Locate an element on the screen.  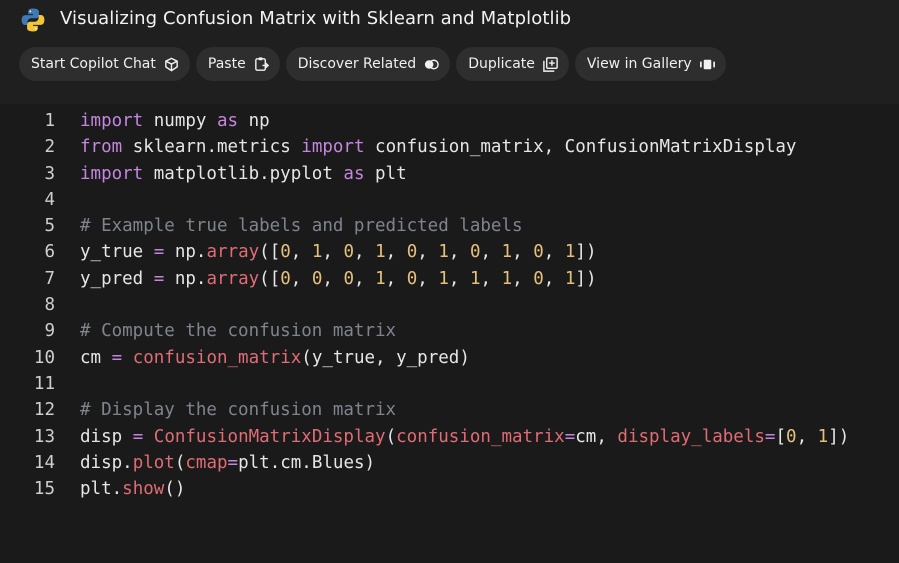
code-line: 15 plt.show() is located at coordinates (424, 489).